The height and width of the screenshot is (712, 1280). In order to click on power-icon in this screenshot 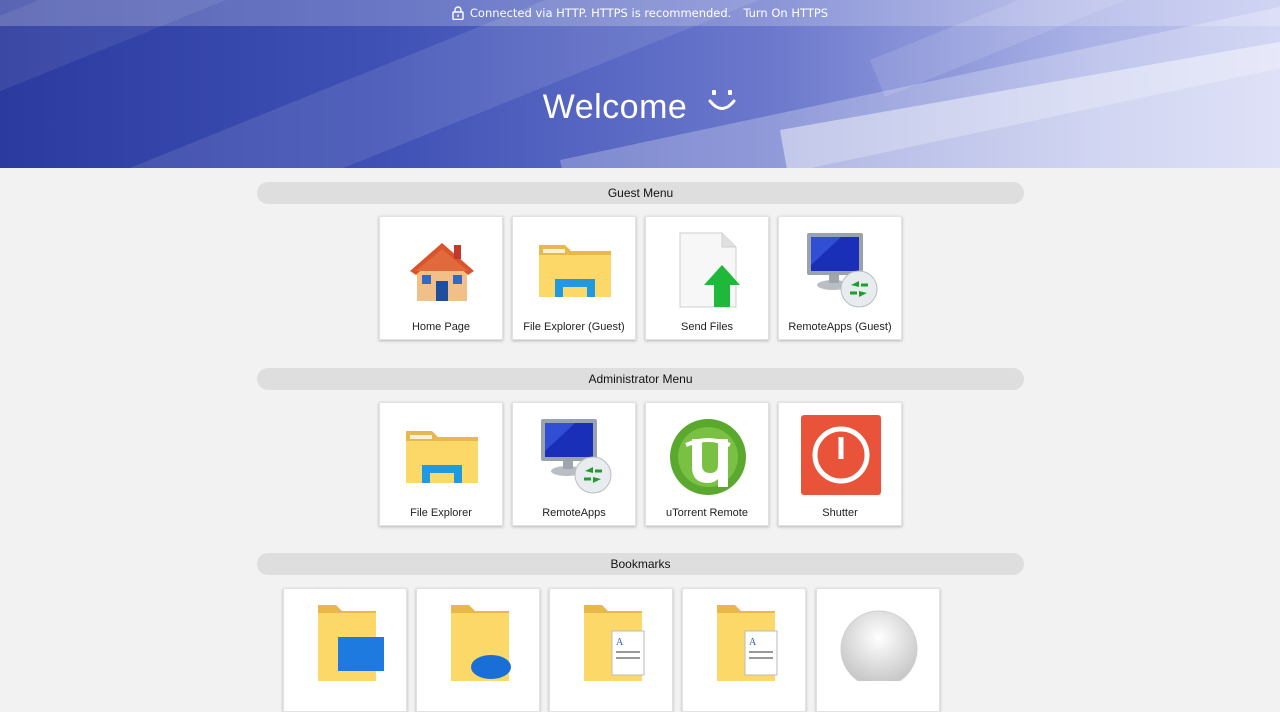, I will do `click(841, 455)`.